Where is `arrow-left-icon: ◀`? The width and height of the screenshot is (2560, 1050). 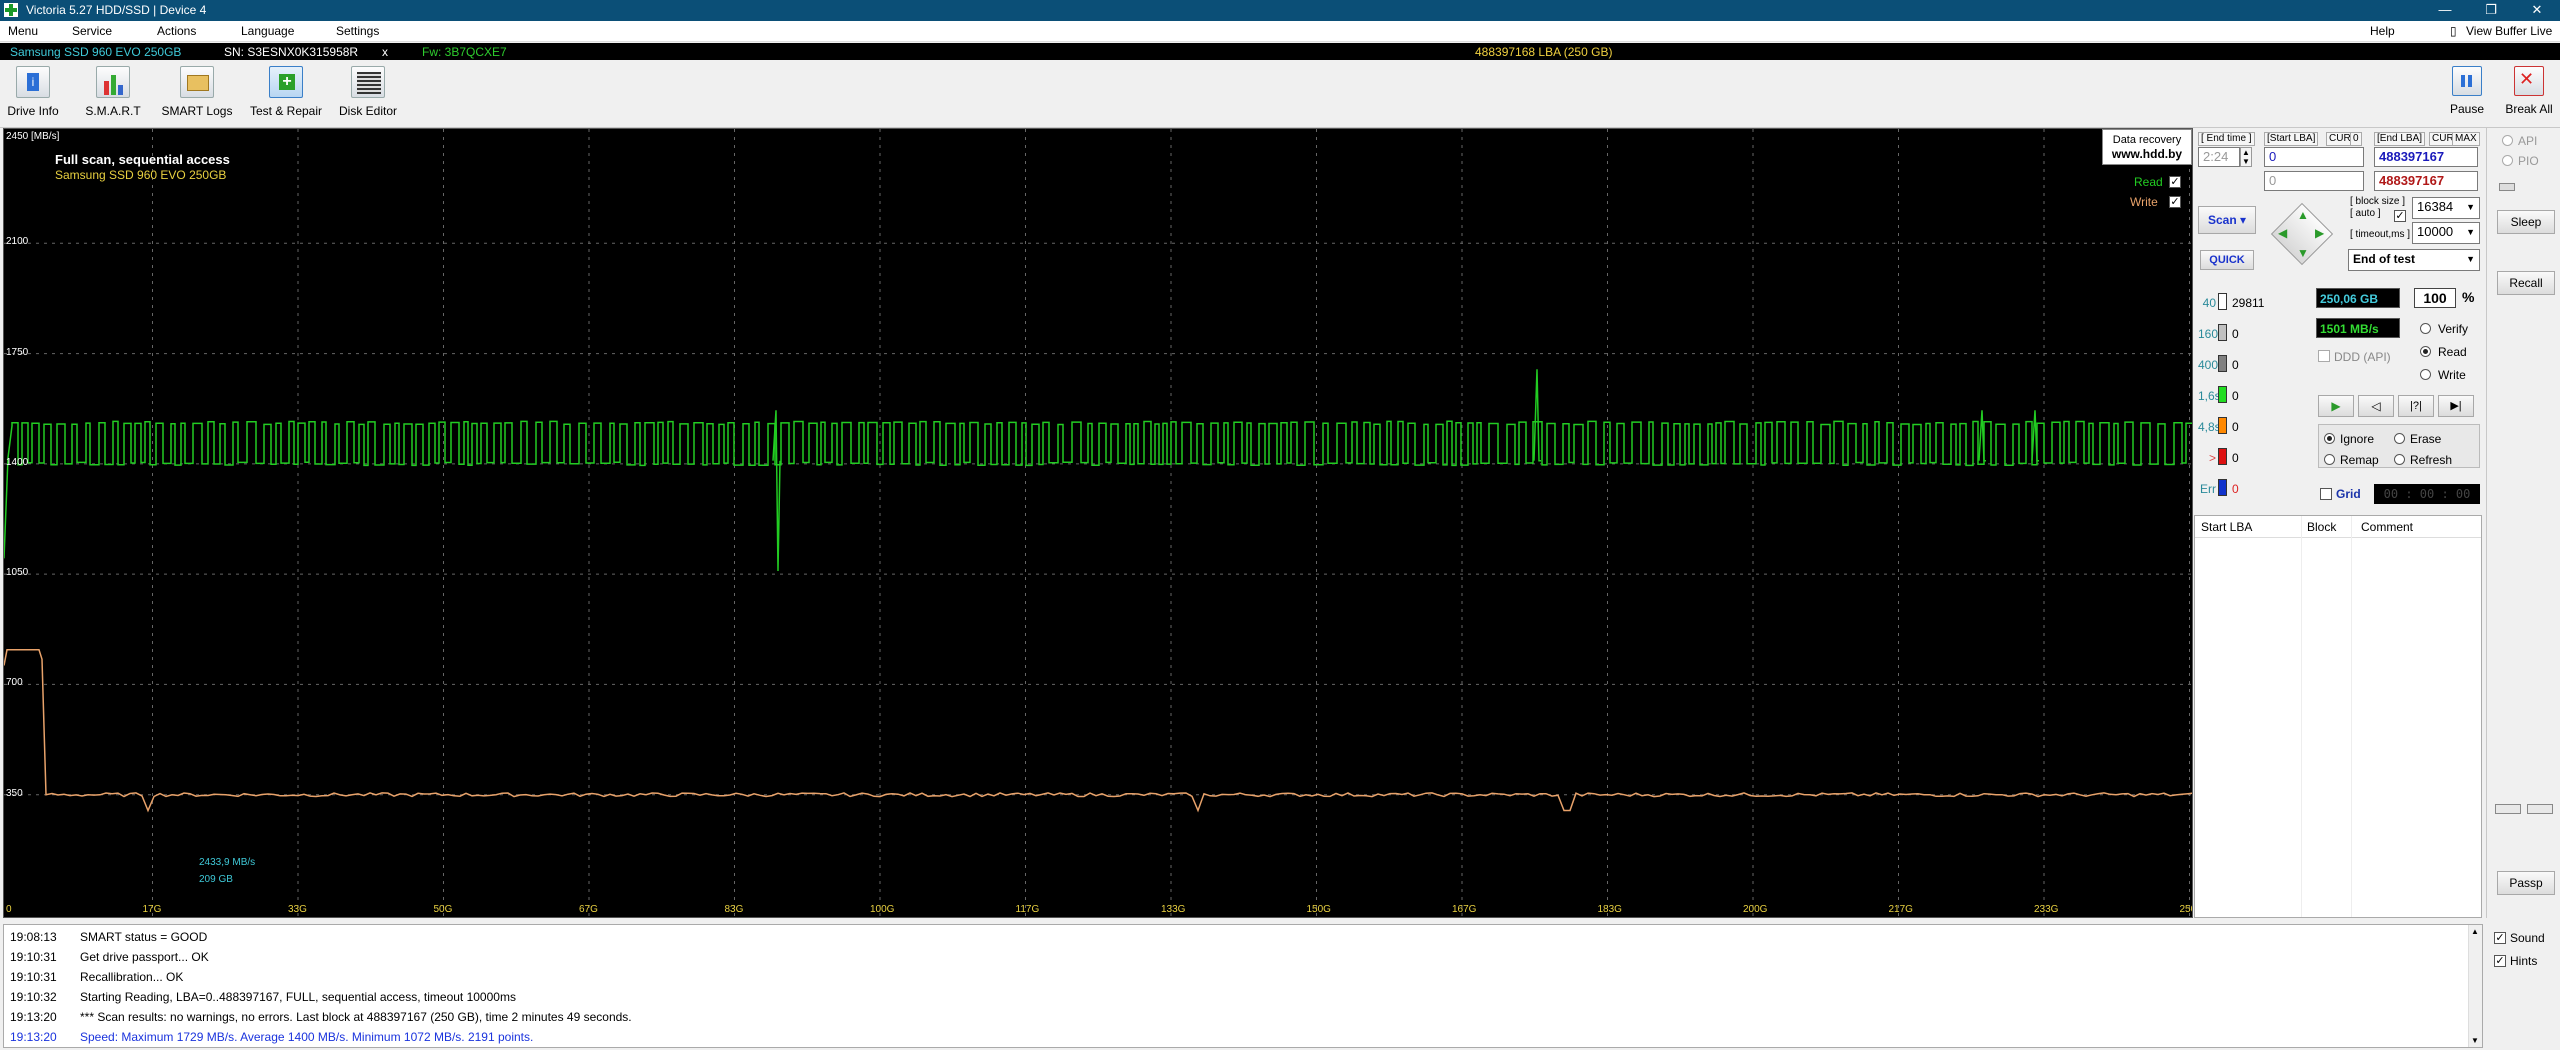 arrow-left-icon: ◀ is located at coordinates (2282, 233).